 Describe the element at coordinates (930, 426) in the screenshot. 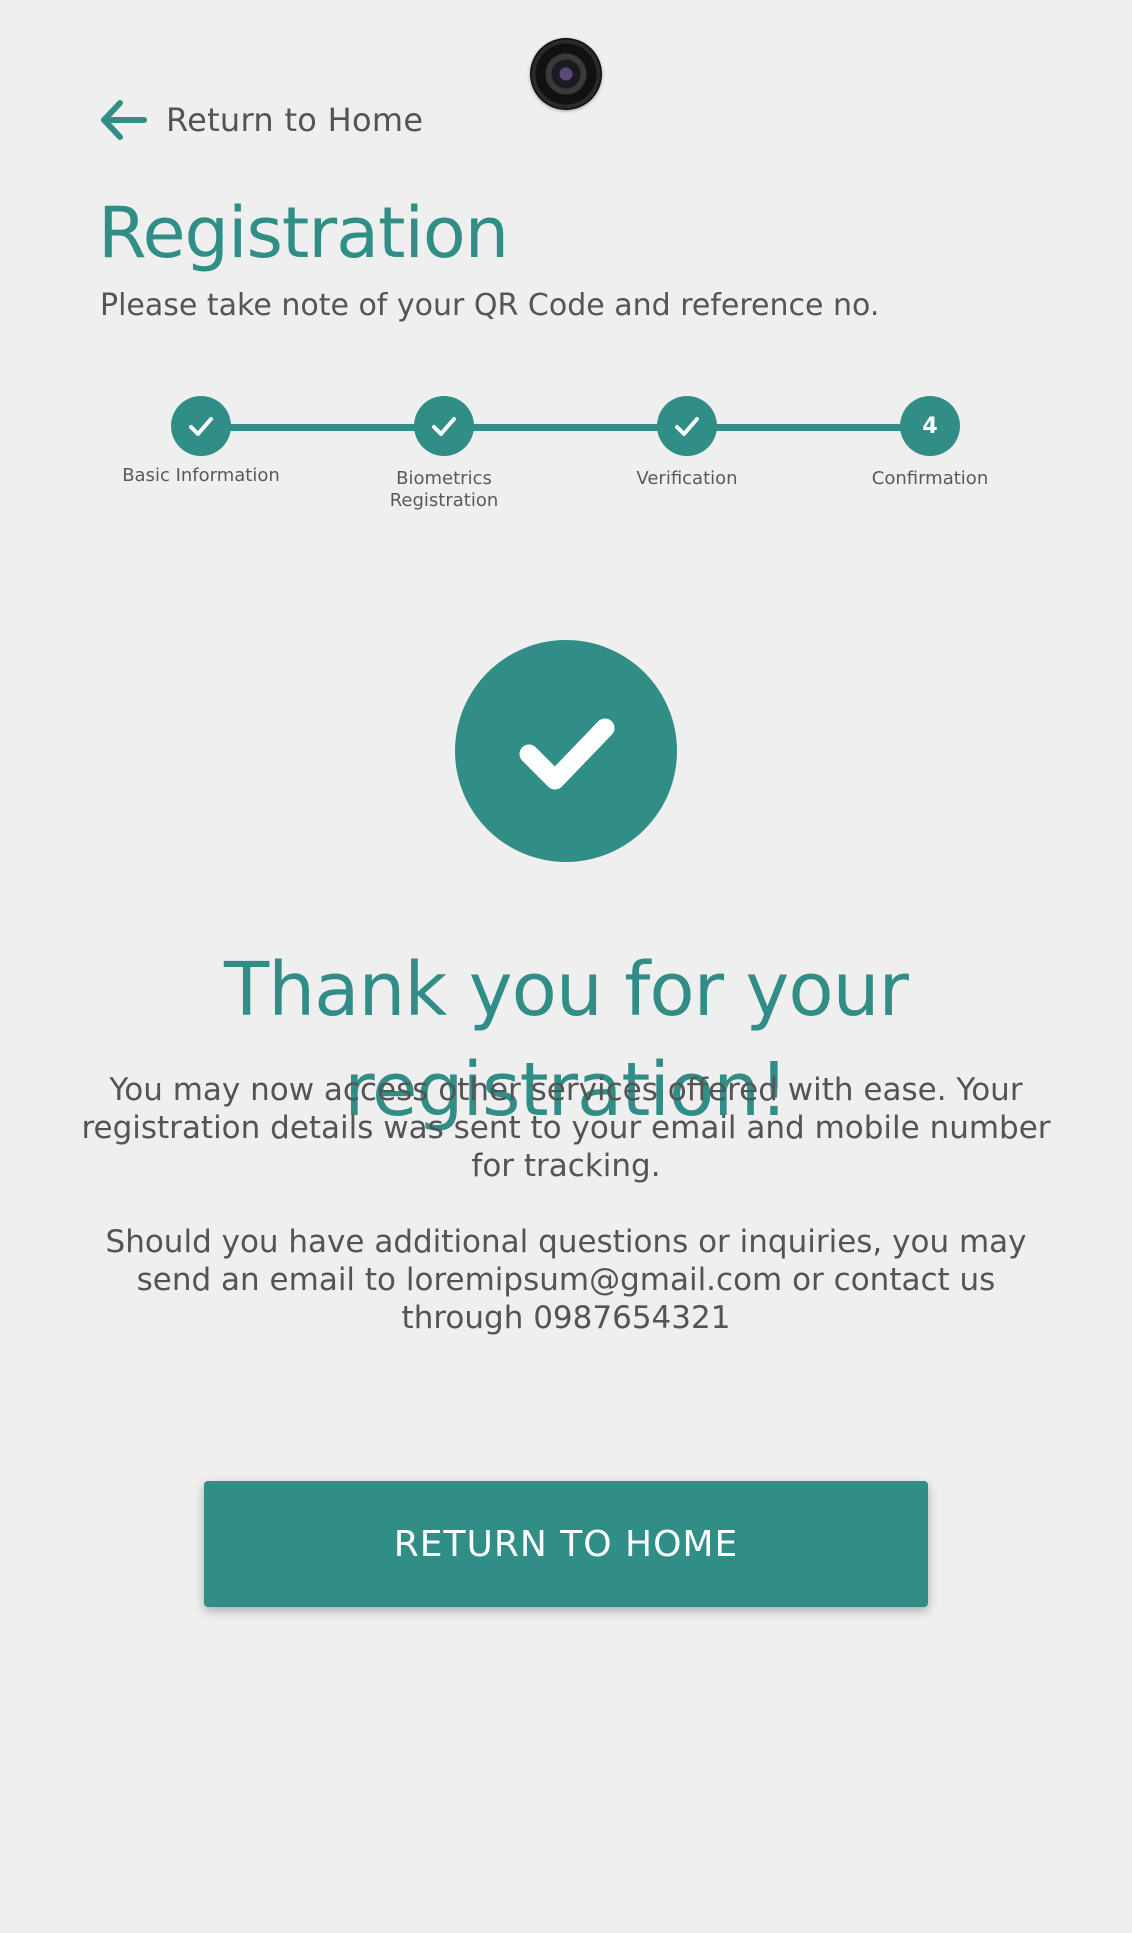

I see `step-number-indicator: 4` at that location.